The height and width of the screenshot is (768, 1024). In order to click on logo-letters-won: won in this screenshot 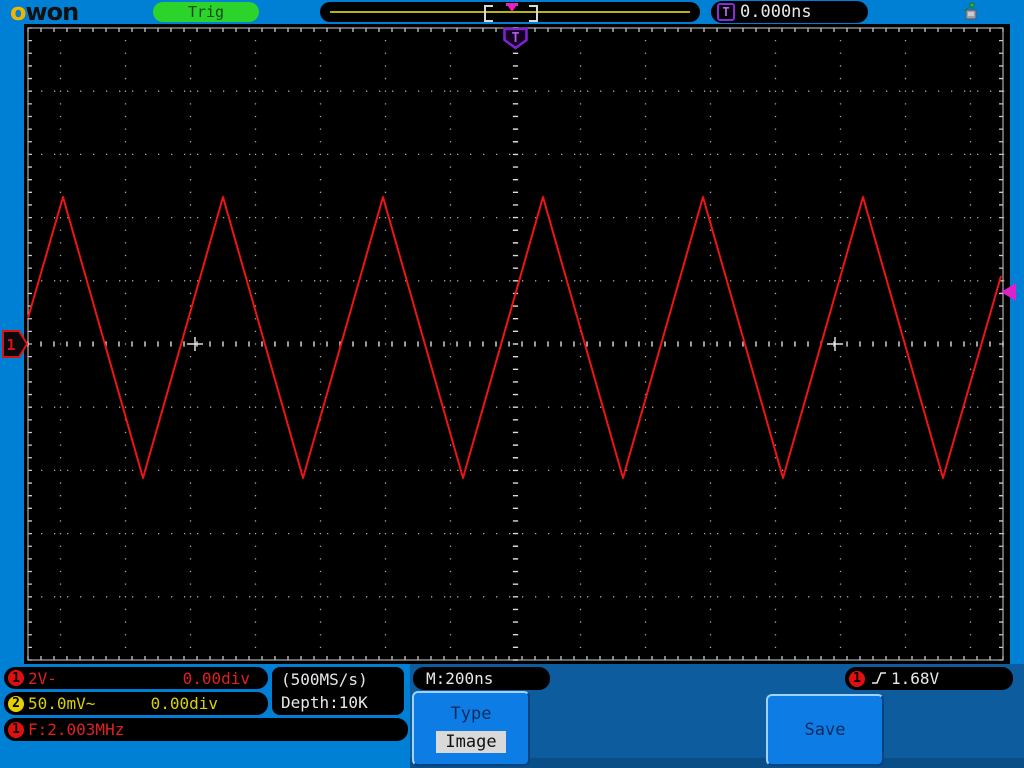, I will do `click(52, 13)`.